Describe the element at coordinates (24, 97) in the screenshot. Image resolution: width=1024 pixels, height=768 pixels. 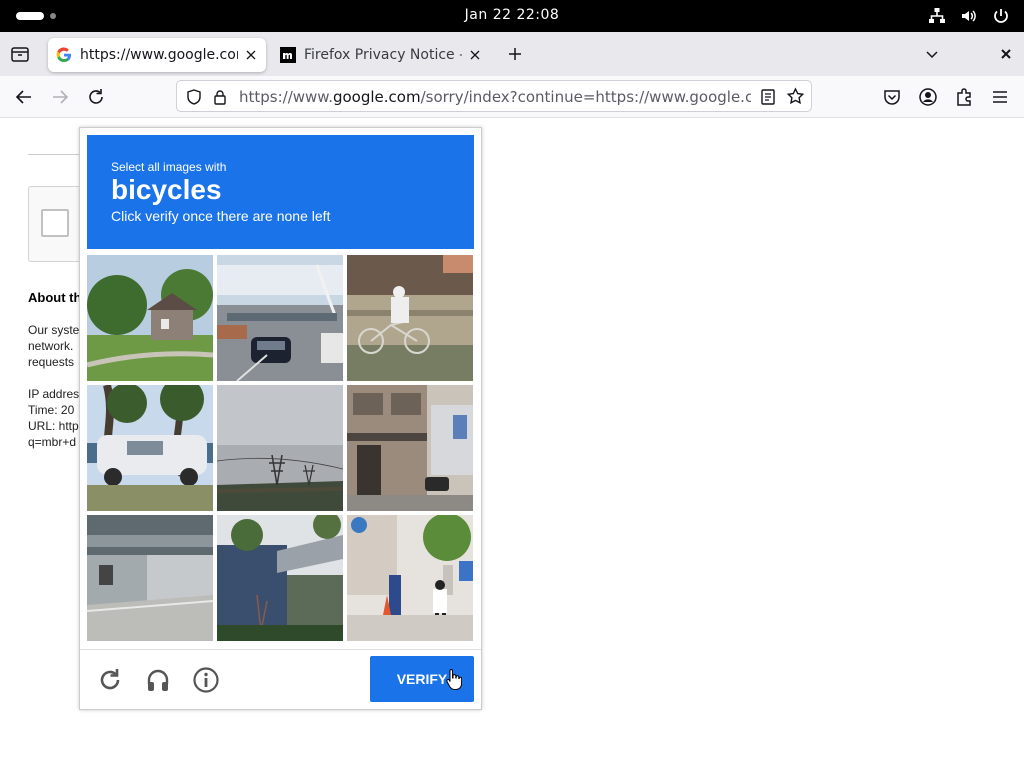
I see `back-arrow-icon` at that location.